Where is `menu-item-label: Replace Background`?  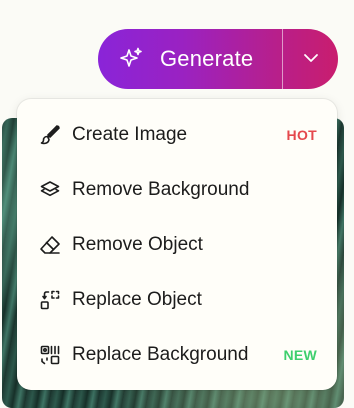
menu-item-label: Replace Background is located at coordinates (160, 354).